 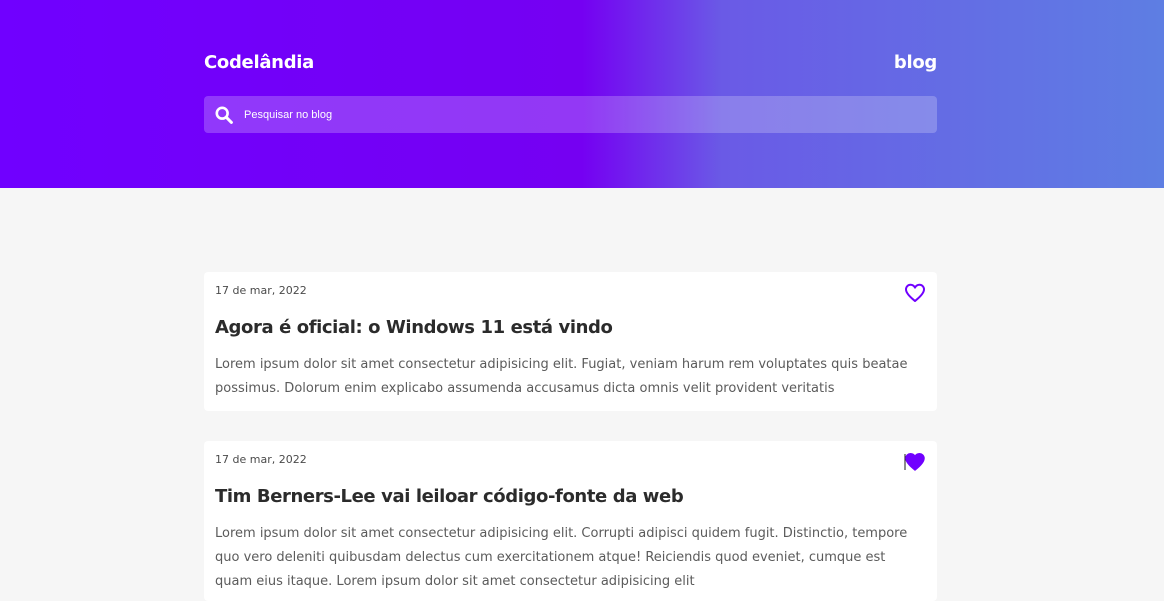 What do you see at coordinates (224, 114) in the screenshot?
I see `search-icon` at bounding box center [224, 114].